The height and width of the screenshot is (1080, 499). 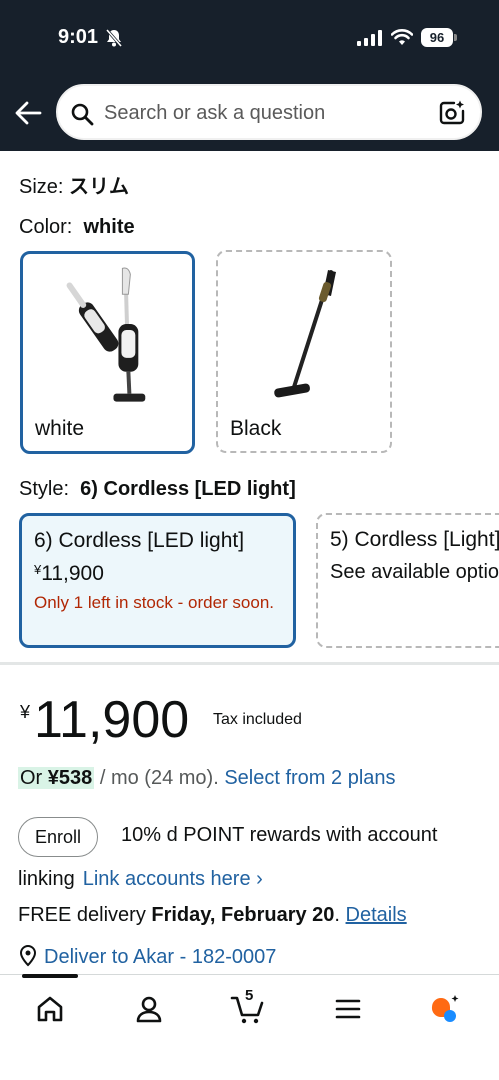 I want to click on installment-amount: ¥538, so click(x=70, y=778).